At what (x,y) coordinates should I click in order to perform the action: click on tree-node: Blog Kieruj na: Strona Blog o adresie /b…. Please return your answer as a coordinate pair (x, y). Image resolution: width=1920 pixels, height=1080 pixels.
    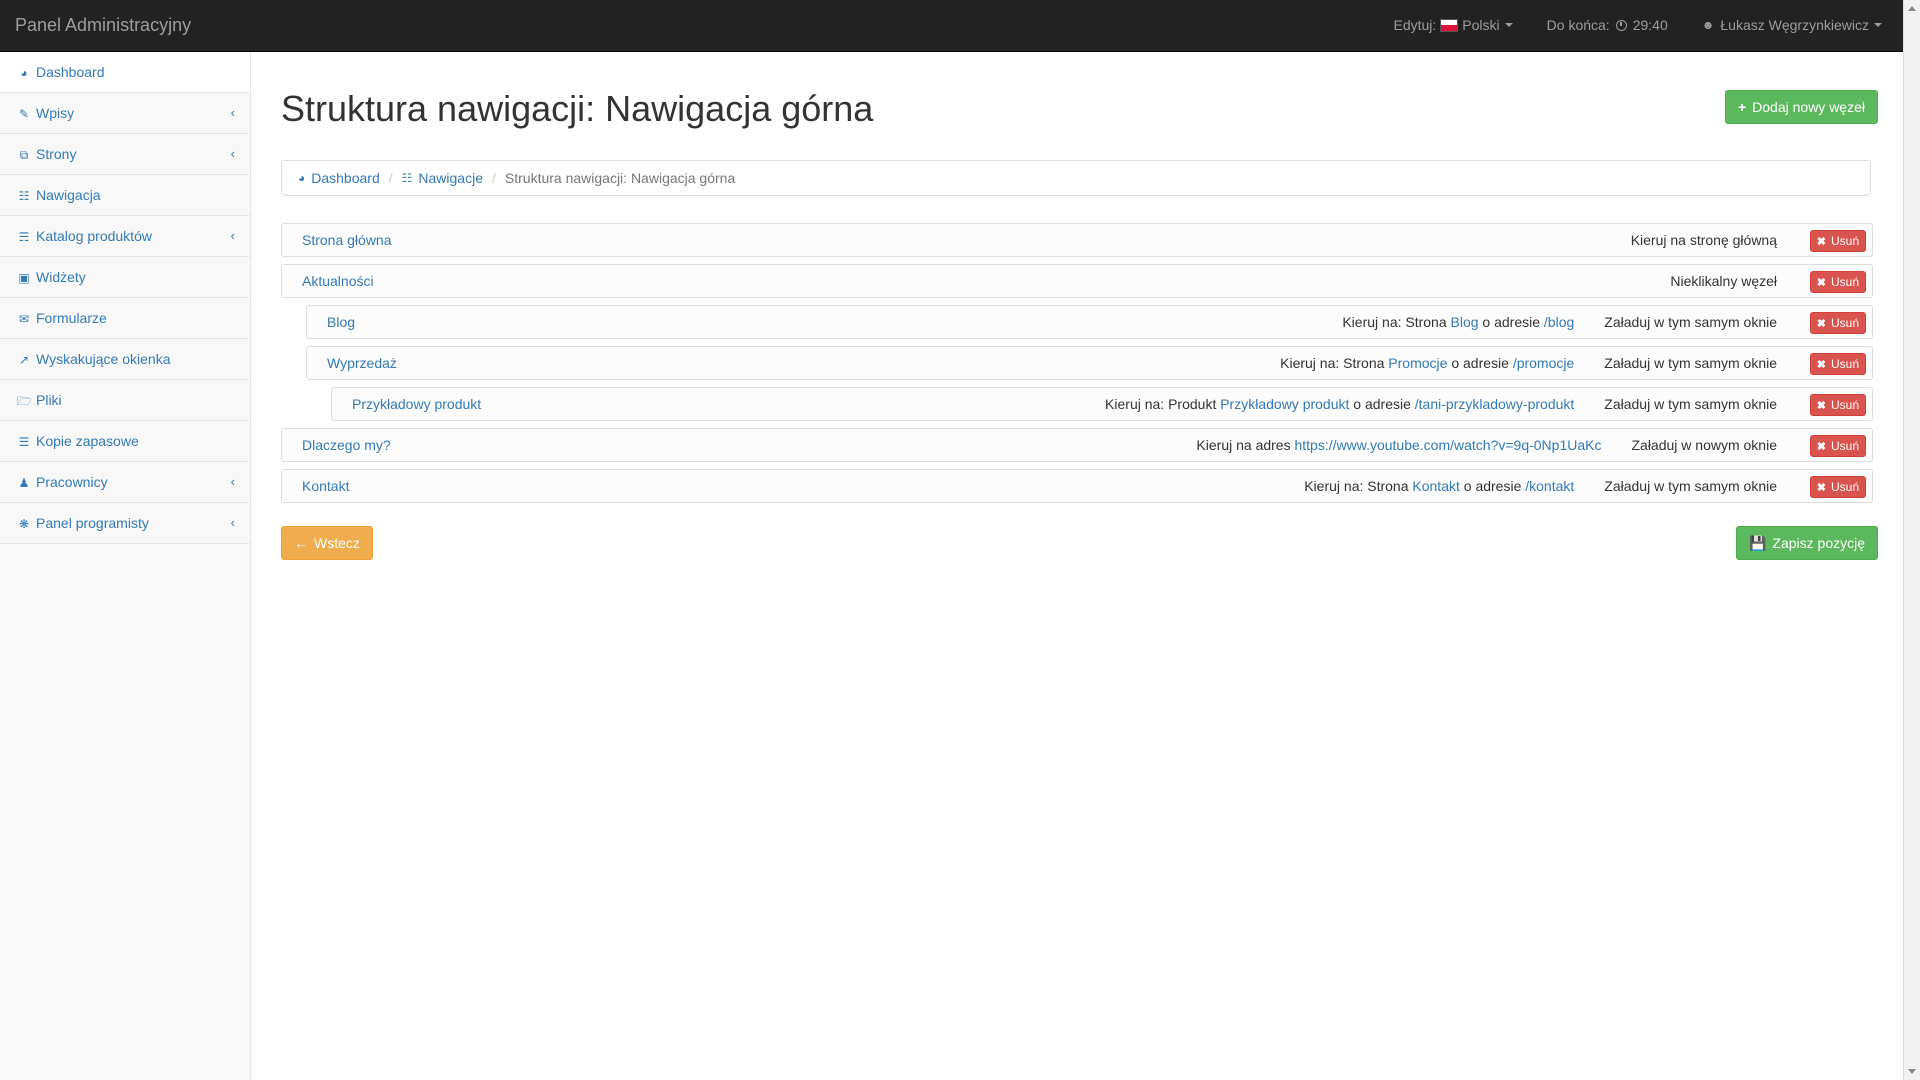
    Looking at the image, I should click on (1089, 322).